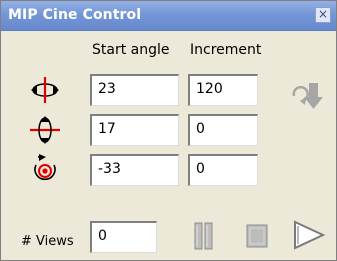 The width and height of the screenshot is (337, 261). Describe the element at coordinates (209, 89) in the screenshot. I see `increment-value-row-1: 120` at that location.